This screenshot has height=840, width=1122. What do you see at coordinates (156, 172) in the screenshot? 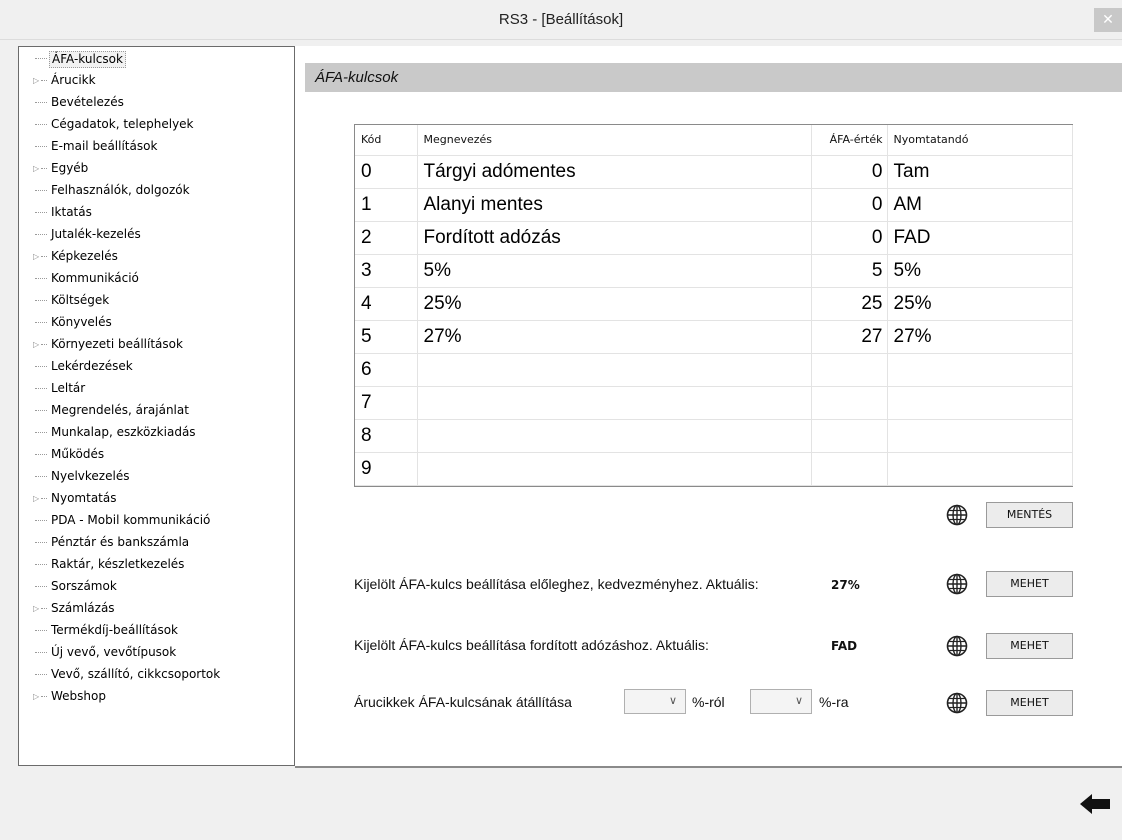
I see `sidebar-item: ▷ Egyéb` at bounding box center [156, 172].